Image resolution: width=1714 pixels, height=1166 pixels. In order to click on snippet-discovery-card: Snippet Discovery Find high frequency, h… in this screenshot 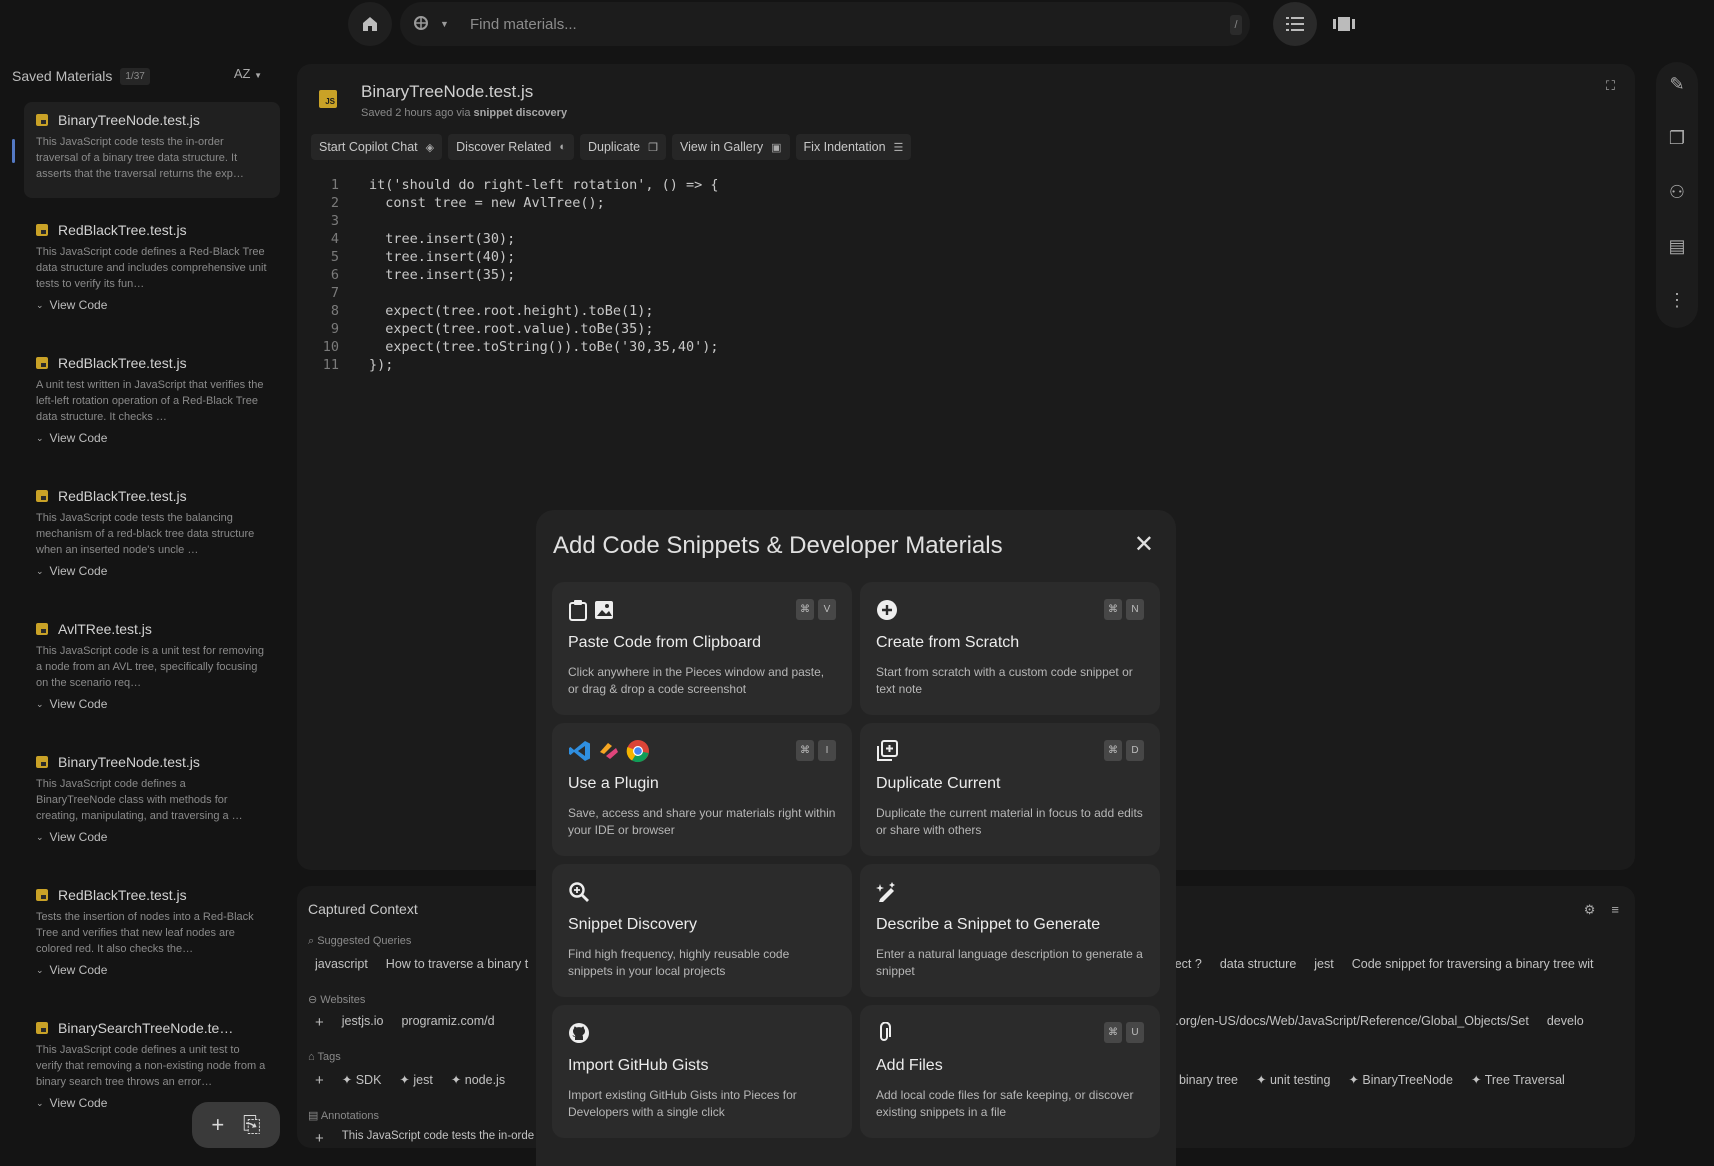, I will do `click(702, 930)`.